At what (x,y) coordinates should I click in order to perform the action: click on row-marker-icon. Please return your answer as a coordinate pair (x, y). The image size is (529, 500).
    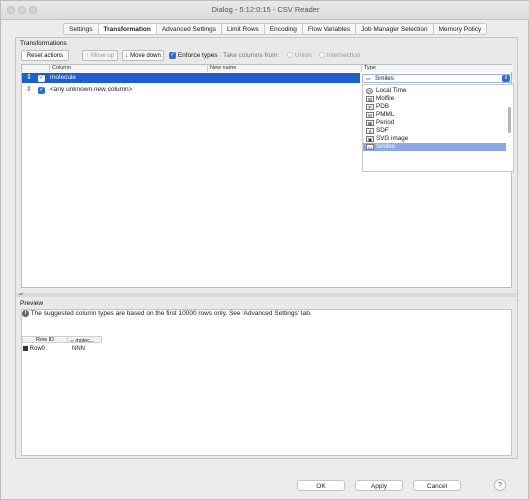
    Looking at the image, I should click on (25, 348).